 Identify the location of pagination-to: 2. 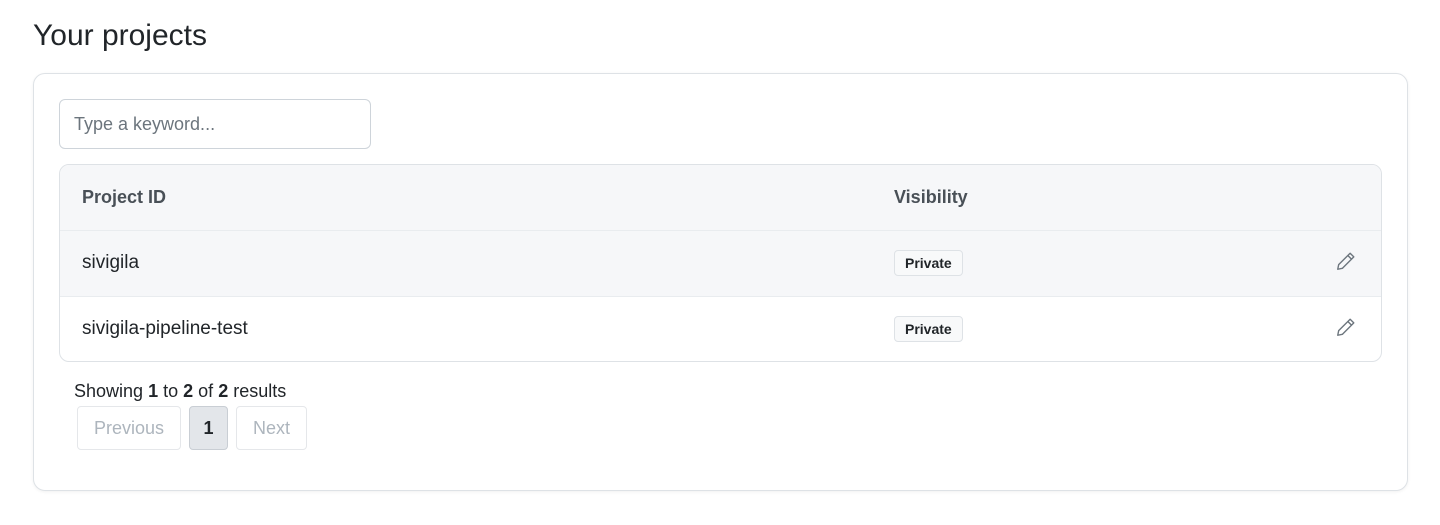
(188, 391).